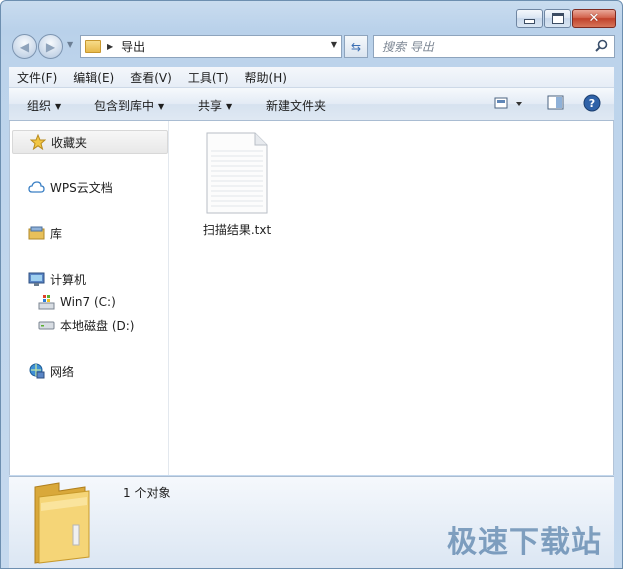 This screenshot has width=623, height=569. I want to click on forward-button: ▶, so click(50, 46).